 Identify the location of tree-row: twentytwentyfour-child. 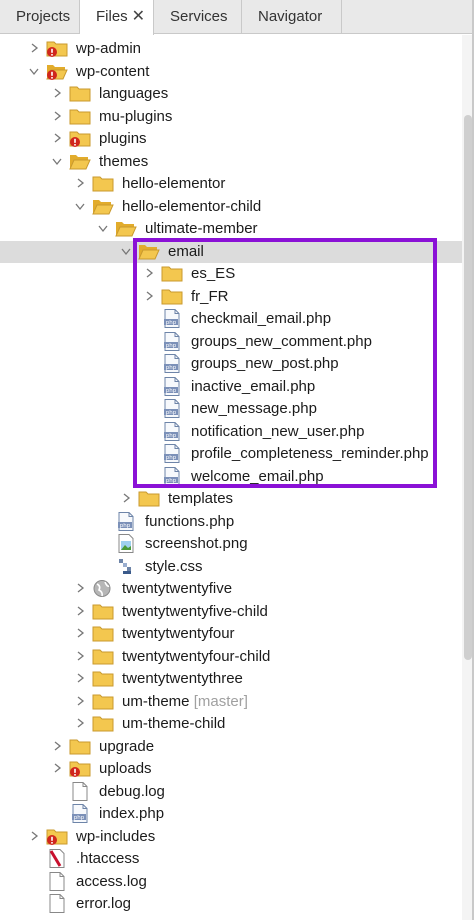
(231, 657).